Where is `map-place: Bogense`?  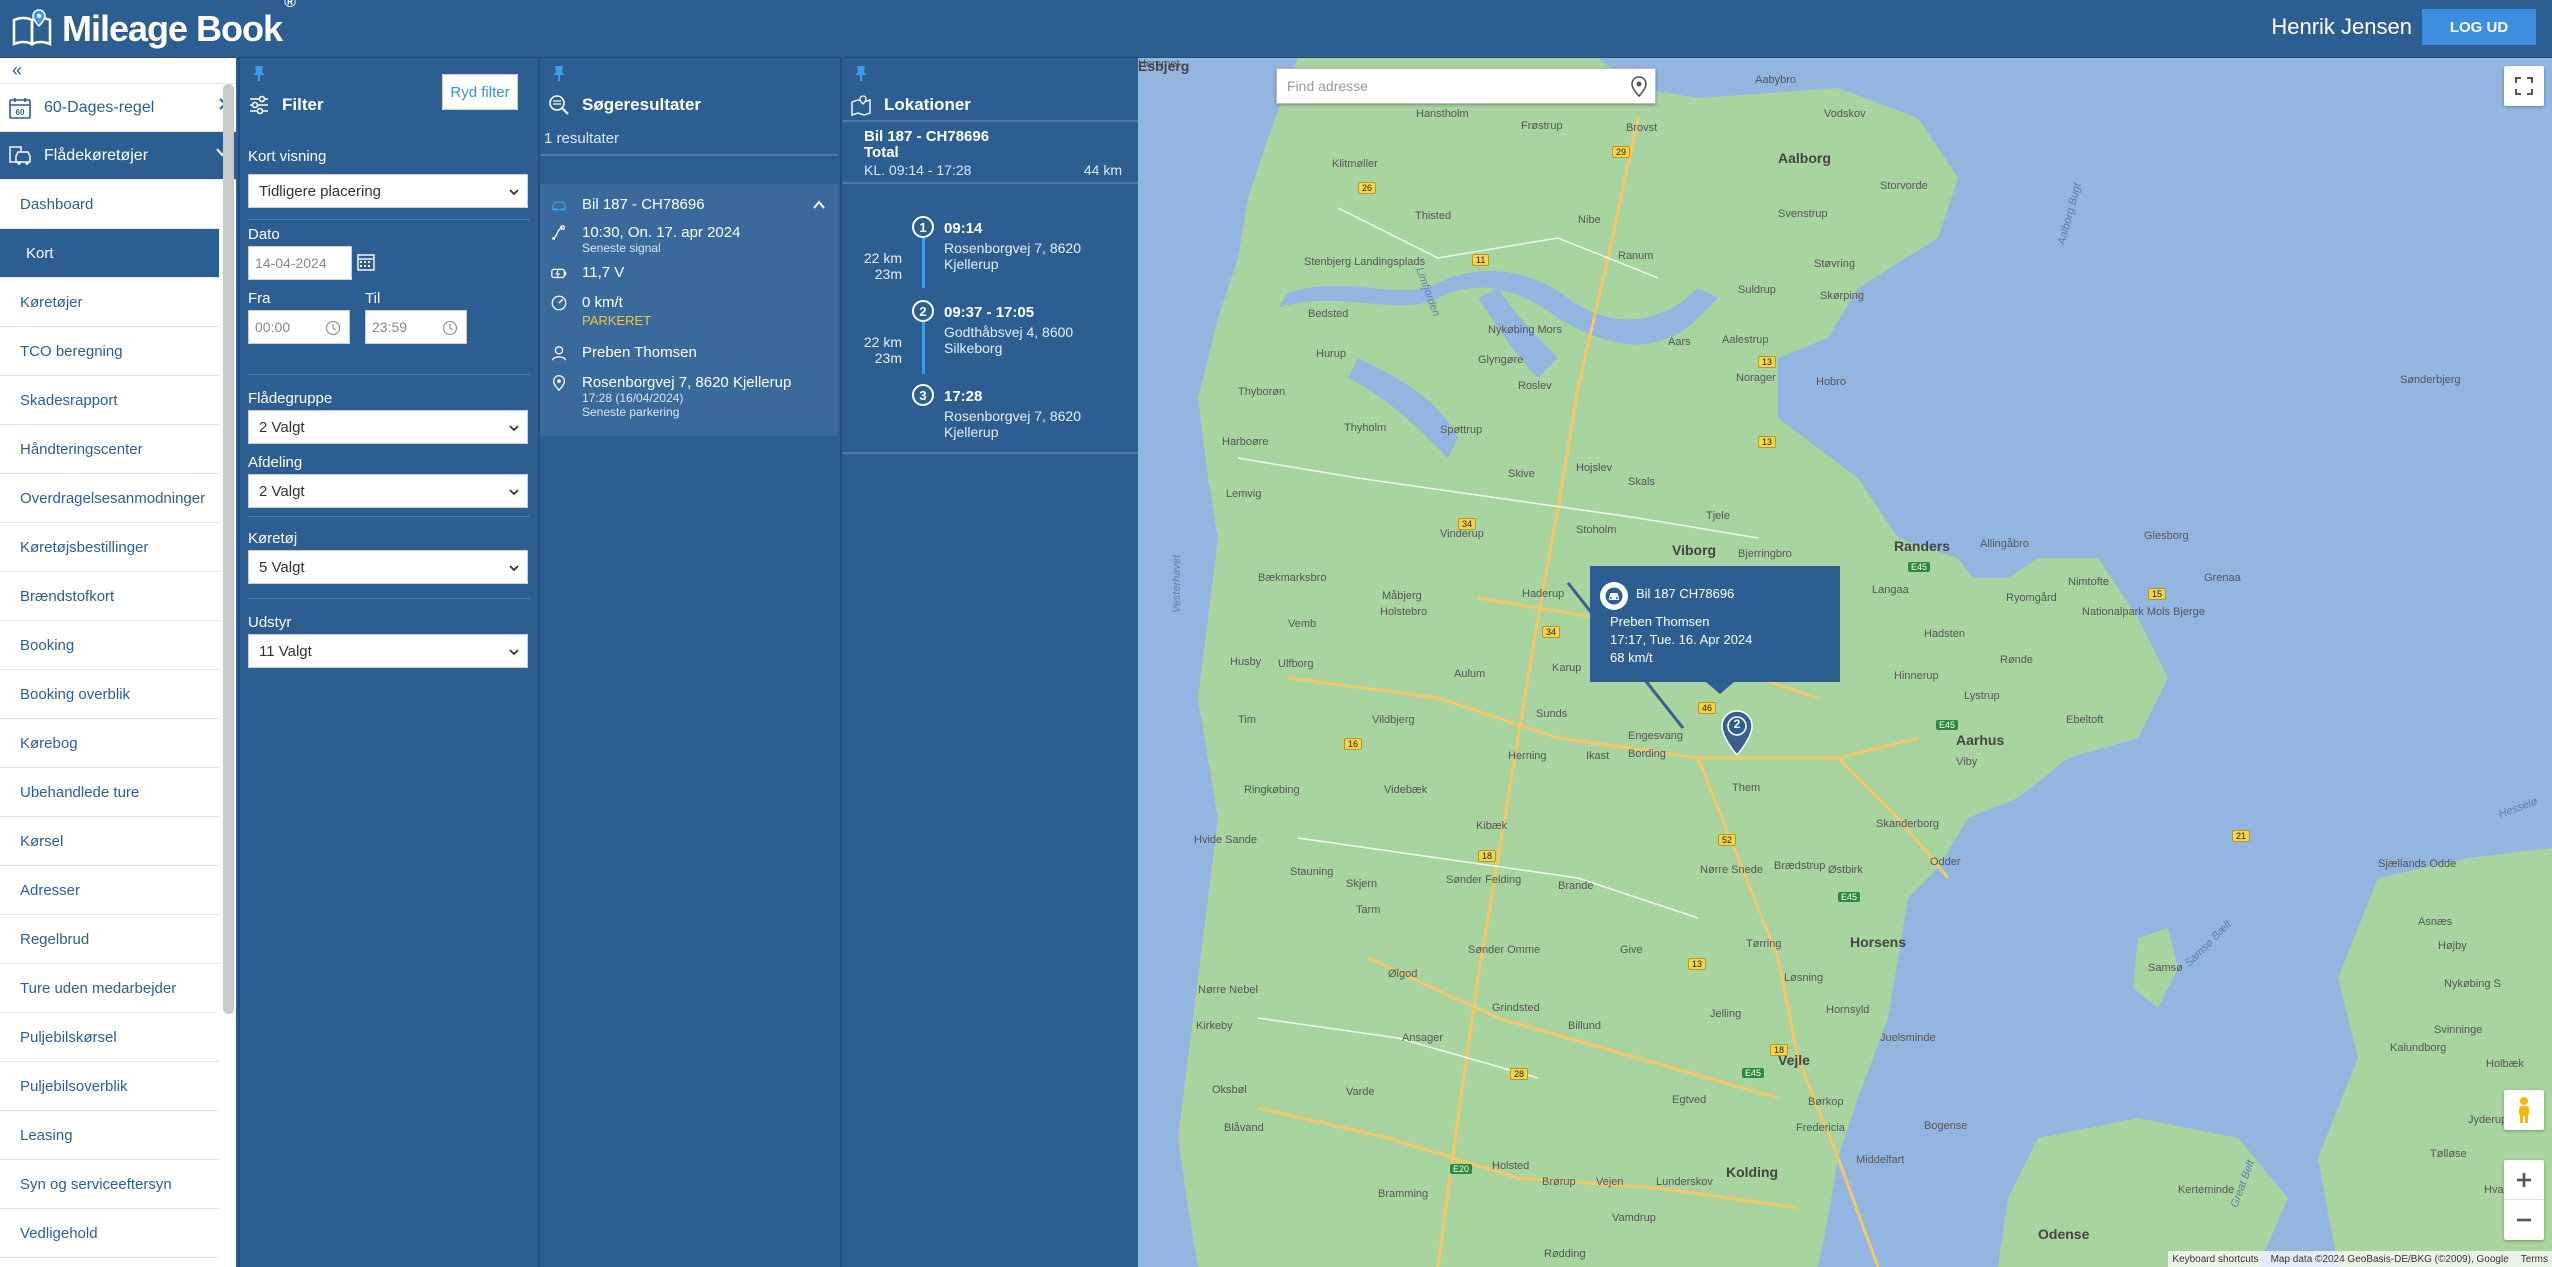 map-place: Bogense is located at coordinates (1946, 1126).